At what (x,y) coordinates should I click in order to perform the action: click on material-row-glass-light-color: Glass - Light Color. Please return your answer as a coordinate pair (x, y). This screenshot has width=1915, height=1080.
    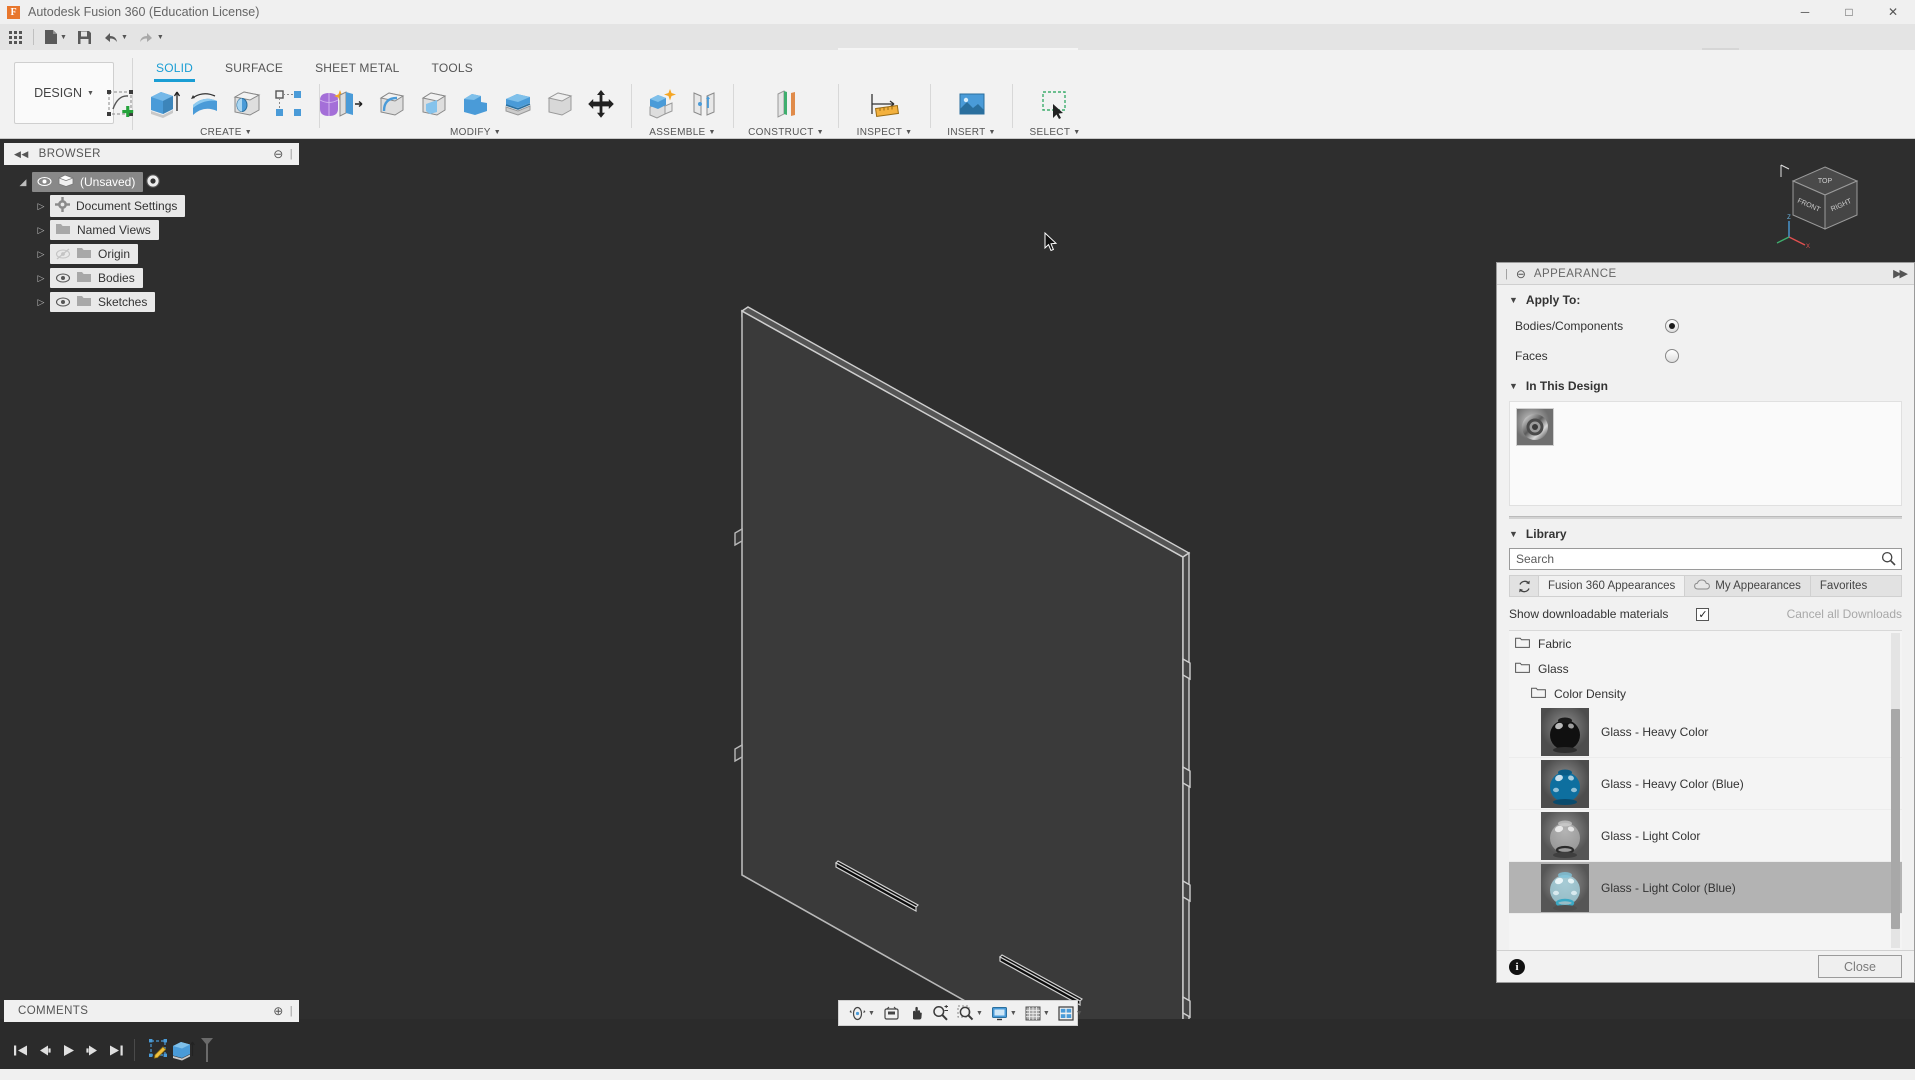
    Looking at the image, I should click on (1705, 836).